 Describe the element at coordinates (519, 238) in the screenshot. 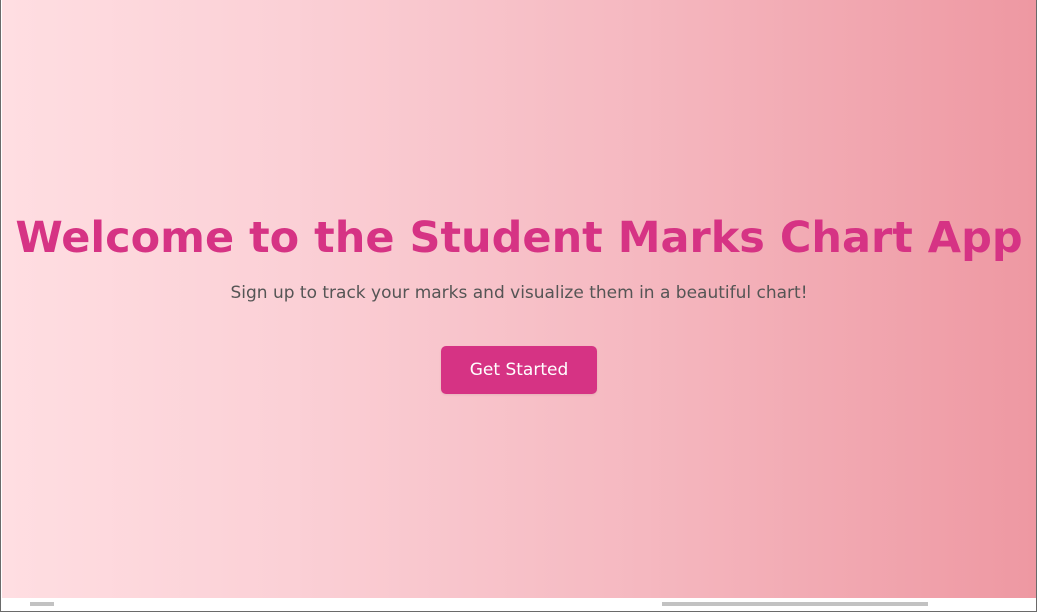

I see `page-title: Welcome to the Student Marks Chart App` at that location.